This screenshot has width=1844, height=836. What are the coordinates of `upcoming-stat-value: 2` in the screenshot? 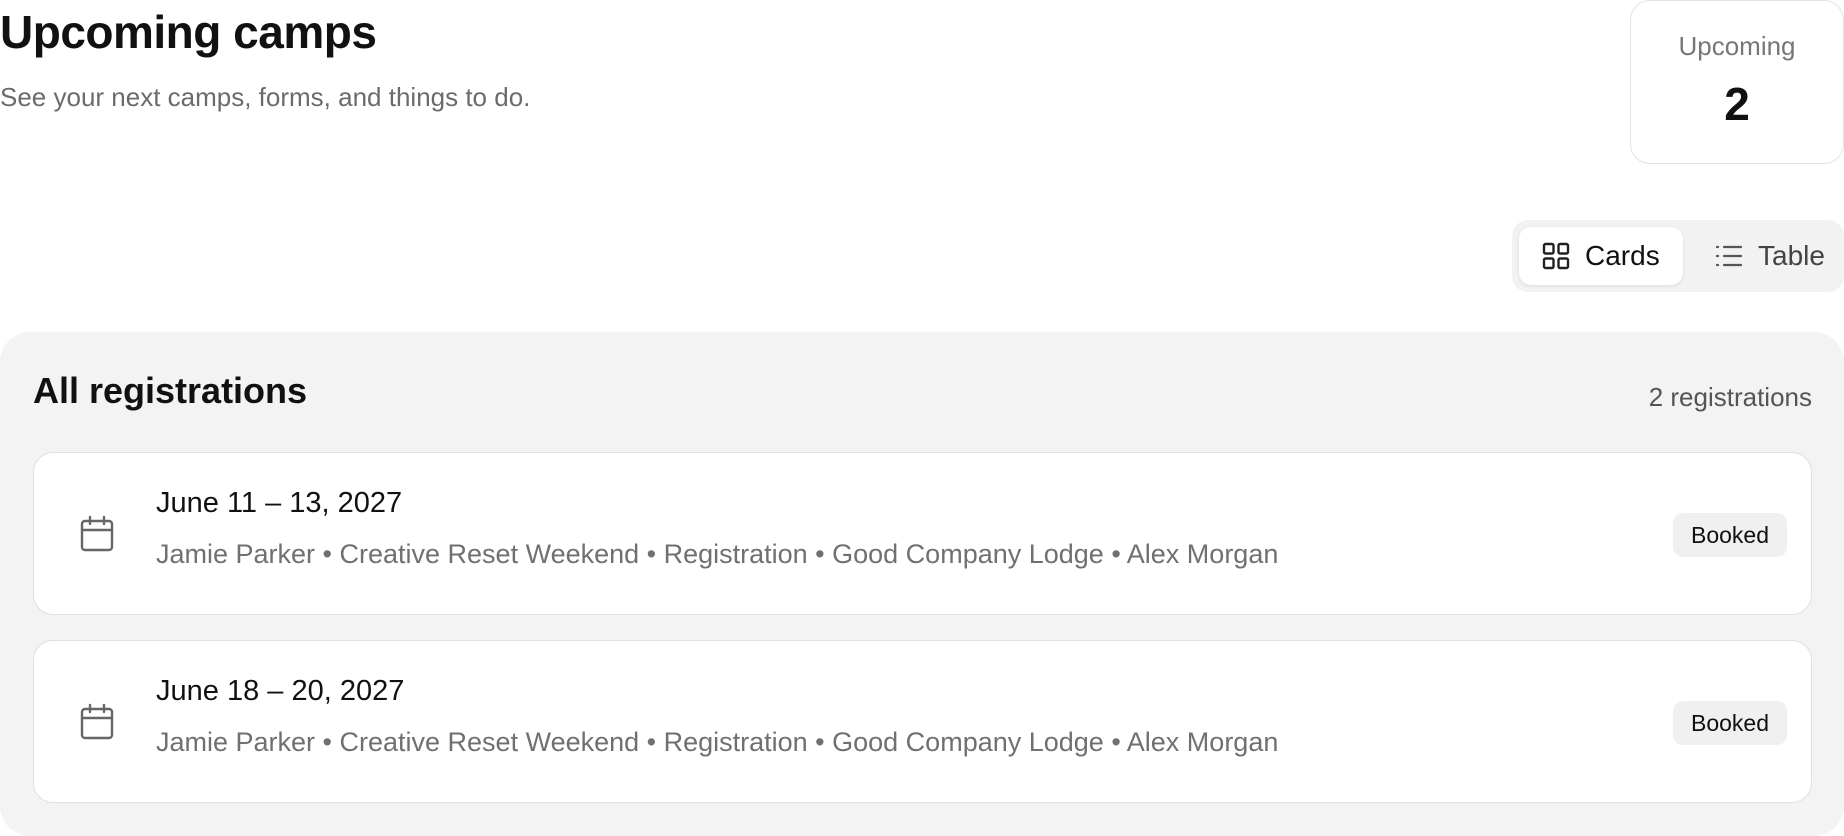 It's located at (1737, 104).